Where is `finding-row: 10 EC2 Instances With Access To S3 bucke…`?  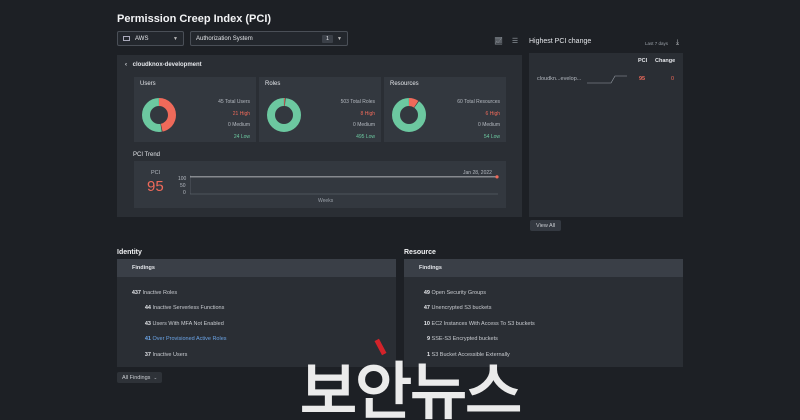
finding-row: 10 EC2 Instances With Access To S3 bucke… is located at coordinates (474, 324).